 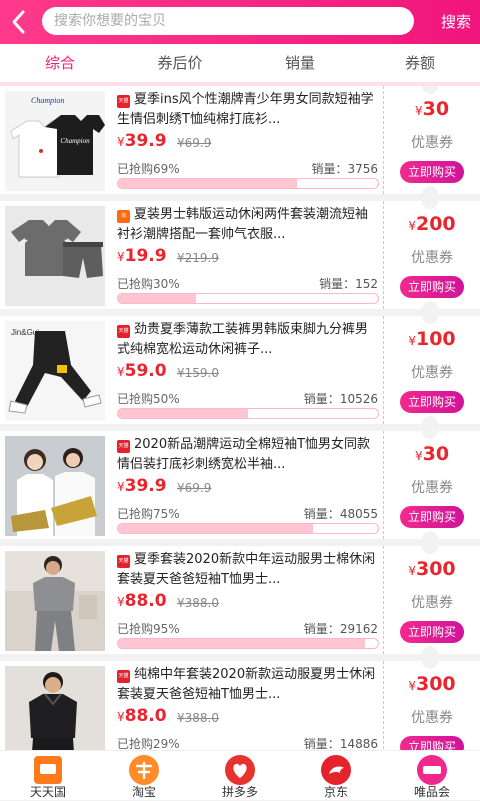 I want to click on nav-label: 淘宝, so click(x=143, y=792).